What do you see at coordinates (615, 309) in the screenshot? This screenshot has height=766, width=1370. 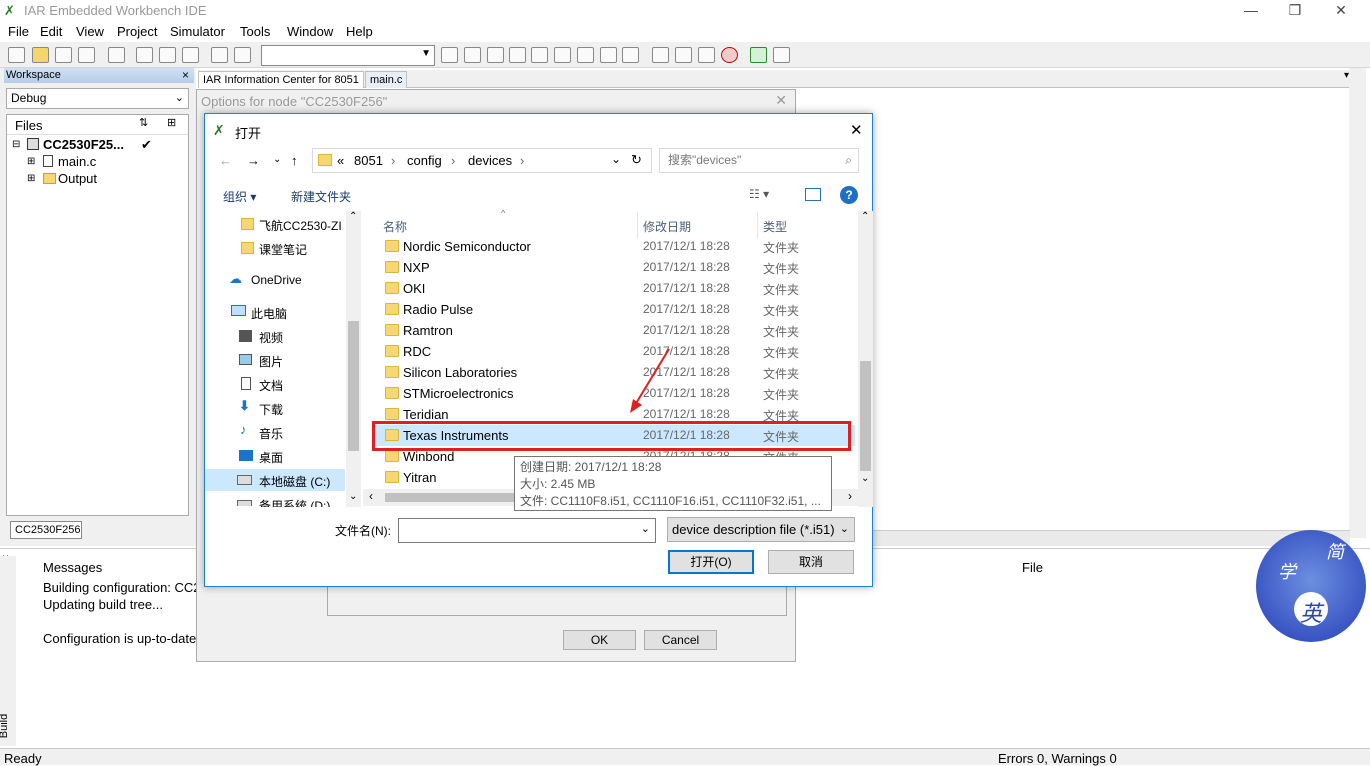 I see `list-item: Radio Pulse 2017/12/1 18:28 文件夹` at bounding box center [615, 309].